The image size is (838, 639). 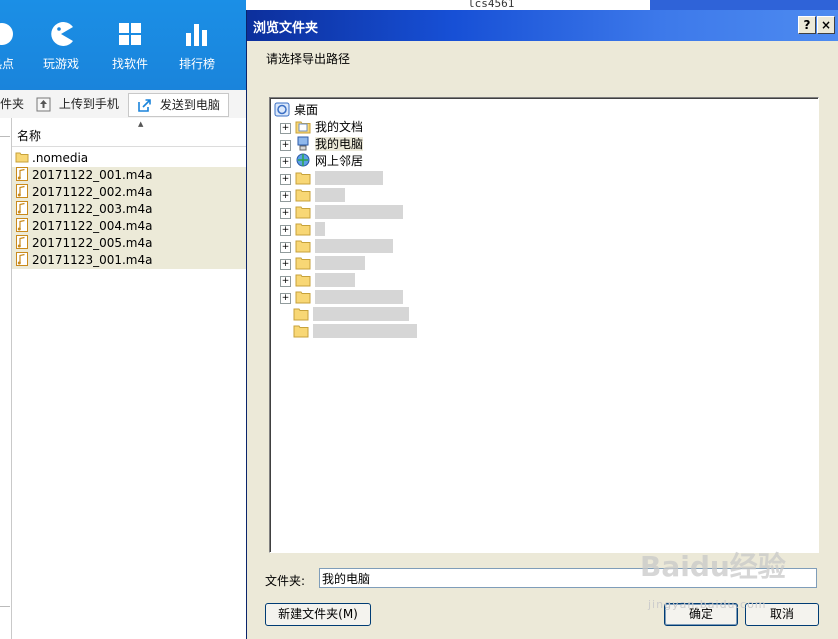 I want to click on file-row: 20171122_001.m4a, so click(x=130, y=175).